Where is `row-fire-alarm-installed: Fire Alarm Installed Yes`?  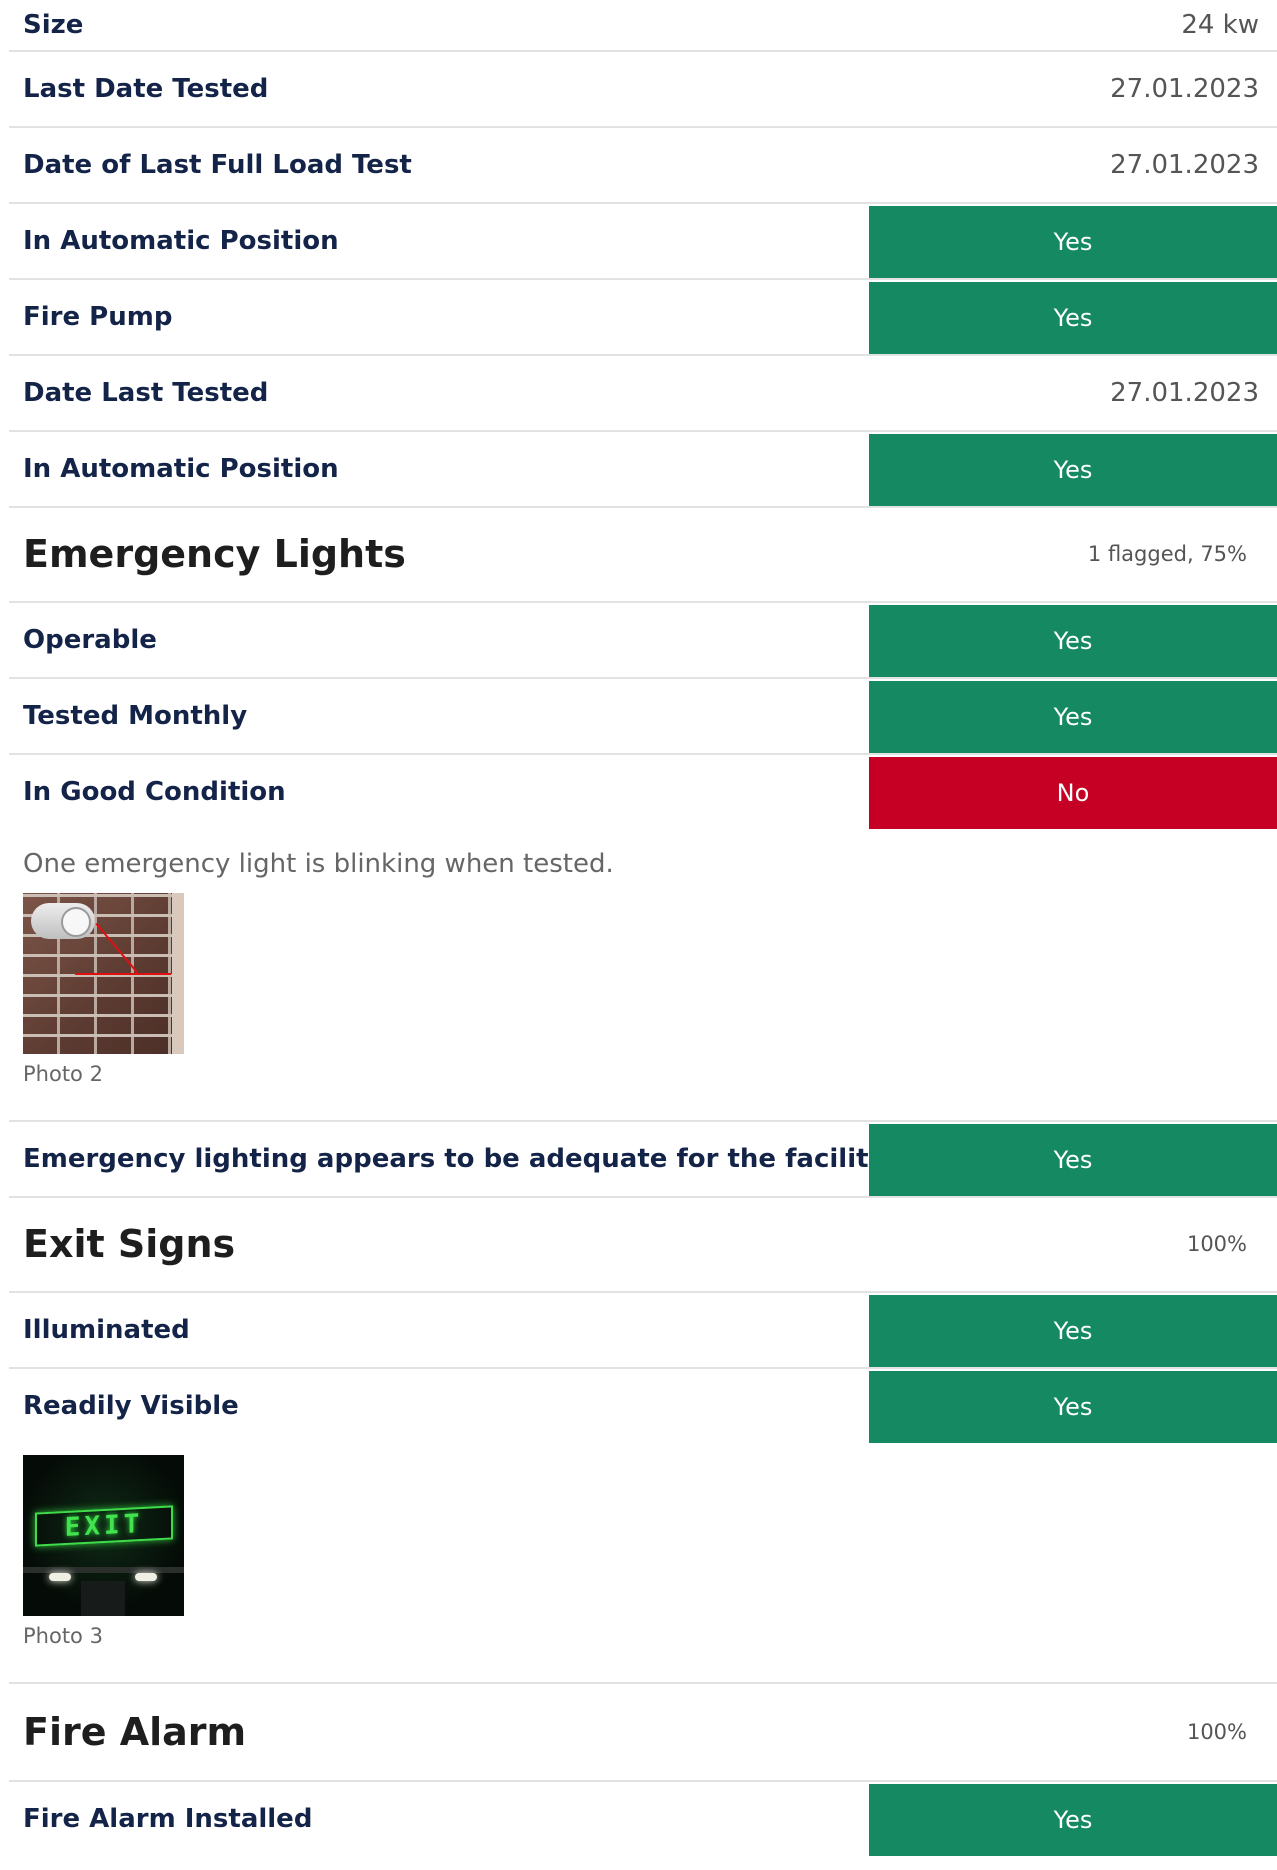
row-fire-alarm-installed: Fire Alarm Installed Yes is located at coordinates (643, 1819).